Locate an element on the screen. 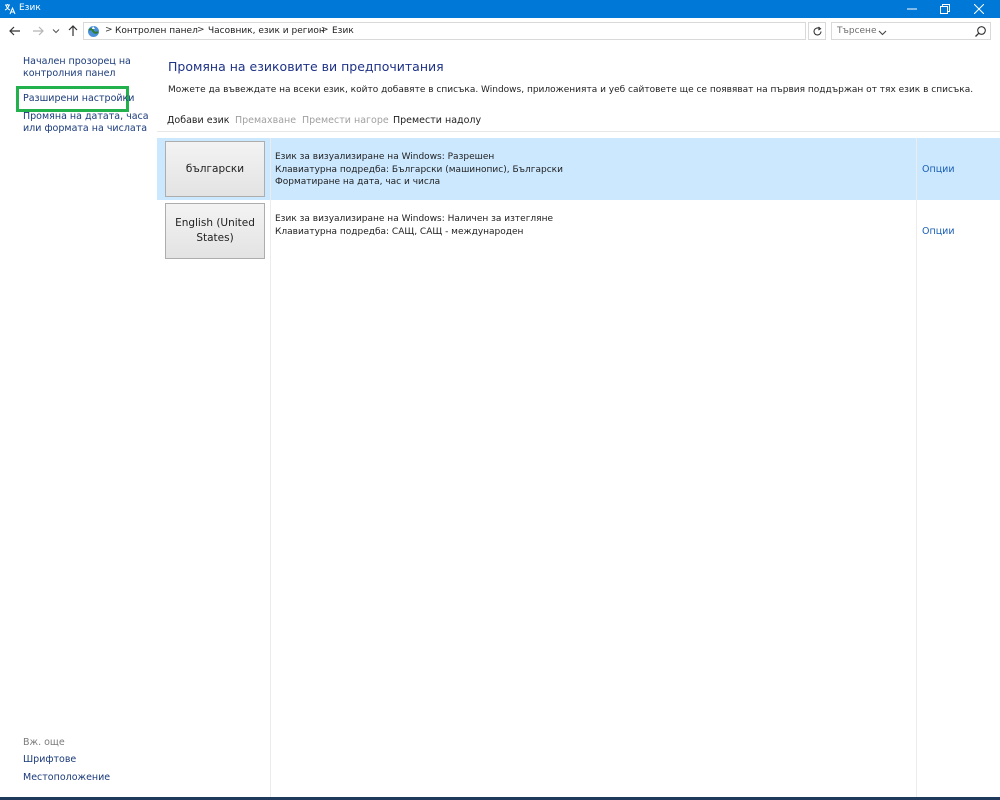  arrow-right-icon is located at coordinates (38, 31).